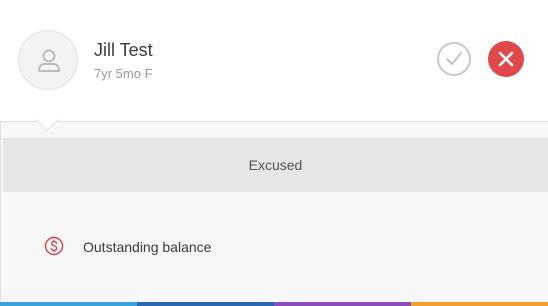  I want to click on attendance-status-label: Excused, so click(275, 165).